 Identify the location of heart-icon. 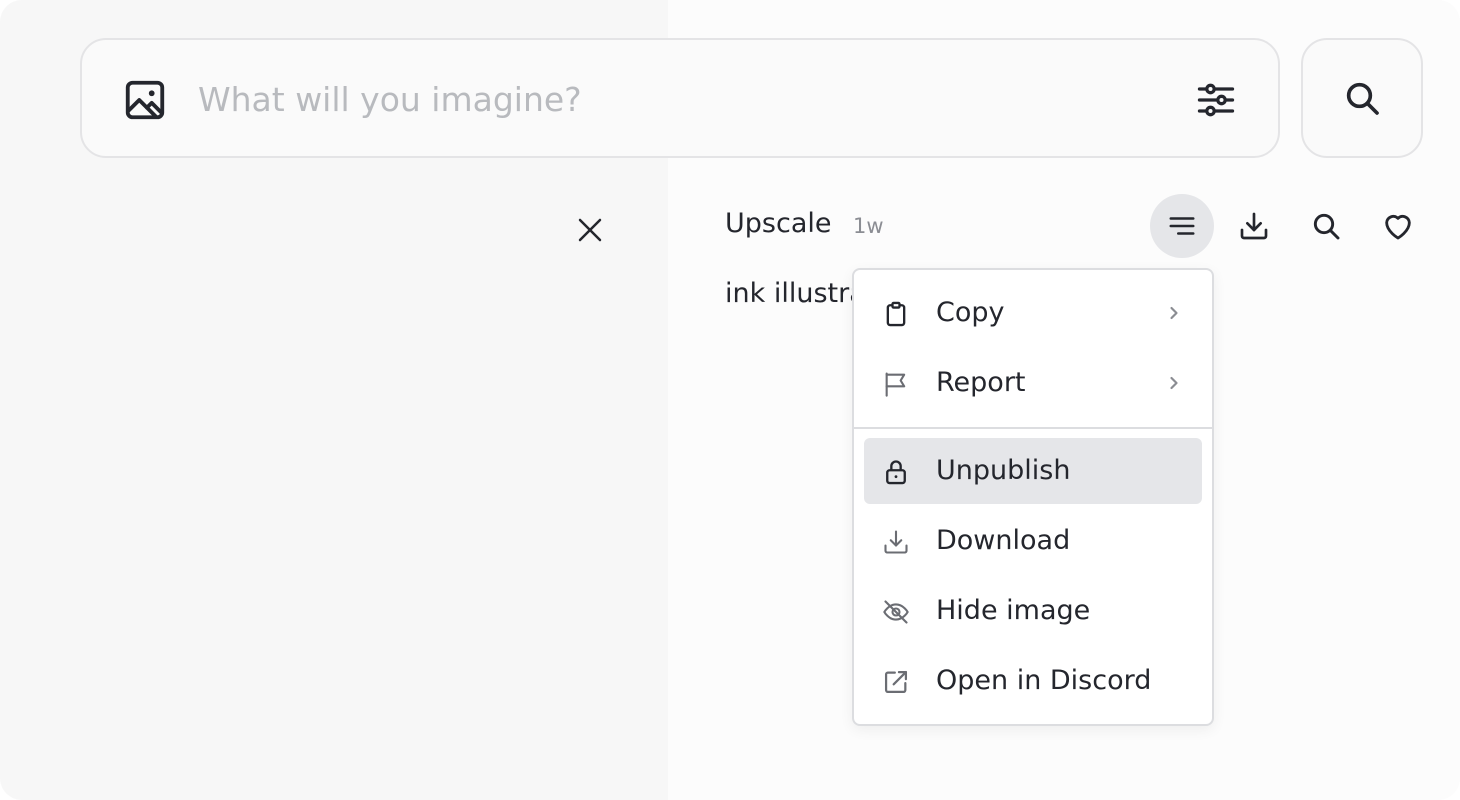
(1398, 226).